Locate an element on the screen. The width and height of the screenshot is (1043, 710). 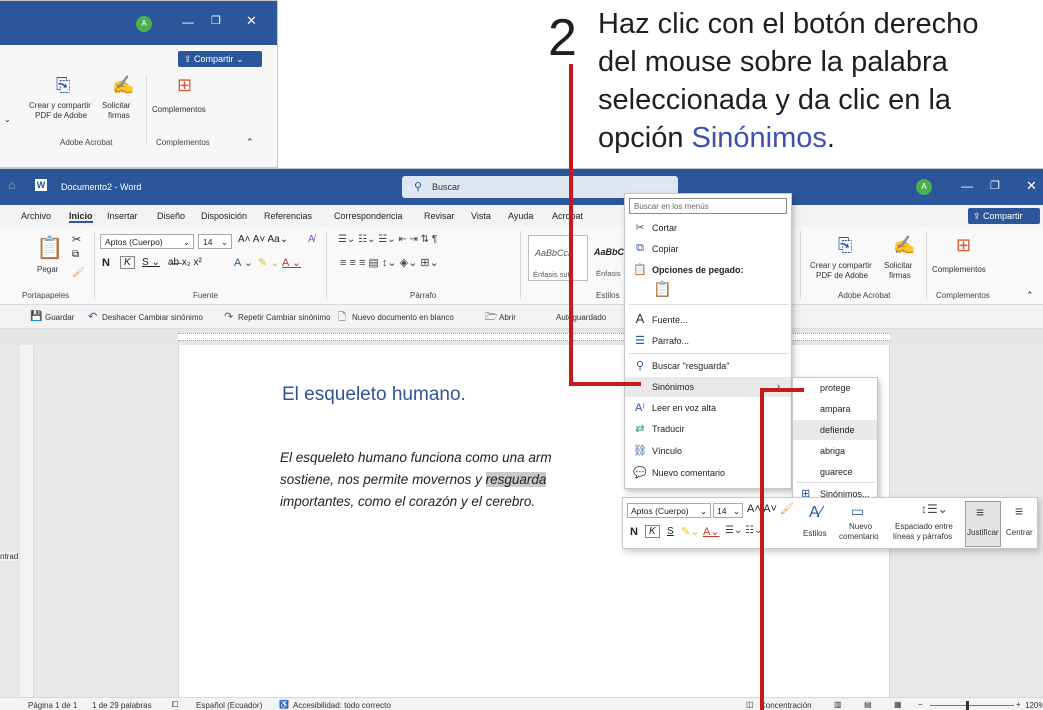
menu-item-copy: ⧉ Copiar is located at coordinates (708, 249).